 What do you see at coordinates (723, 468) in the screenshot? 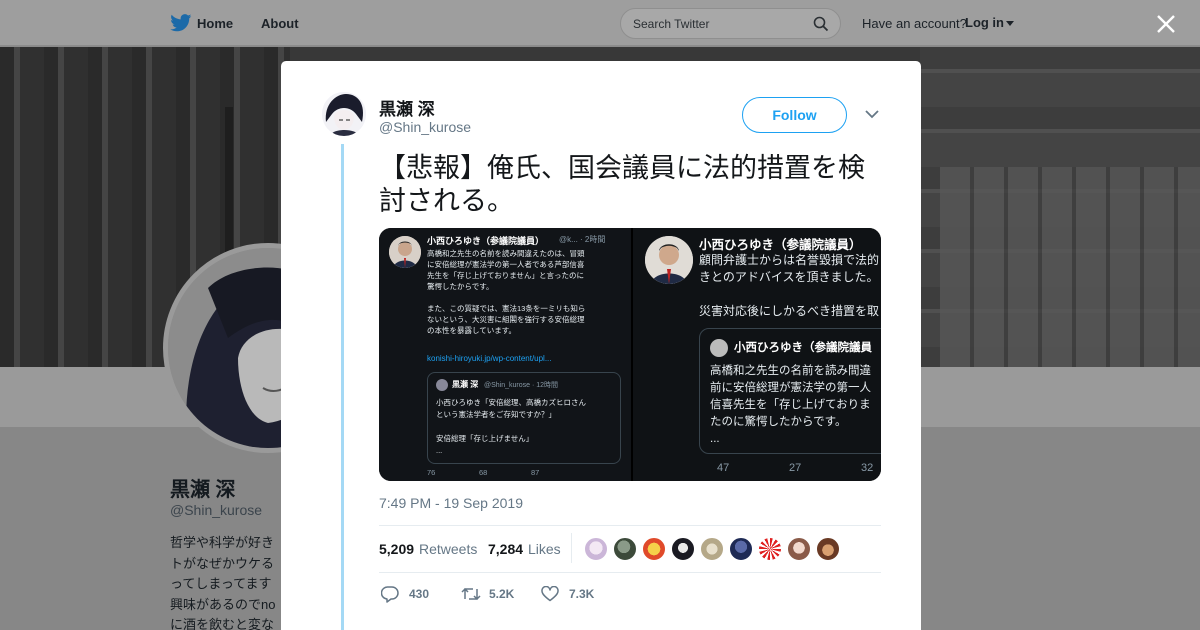
I see `media-right-reply-count: 47` at bounding box center [723, 468].